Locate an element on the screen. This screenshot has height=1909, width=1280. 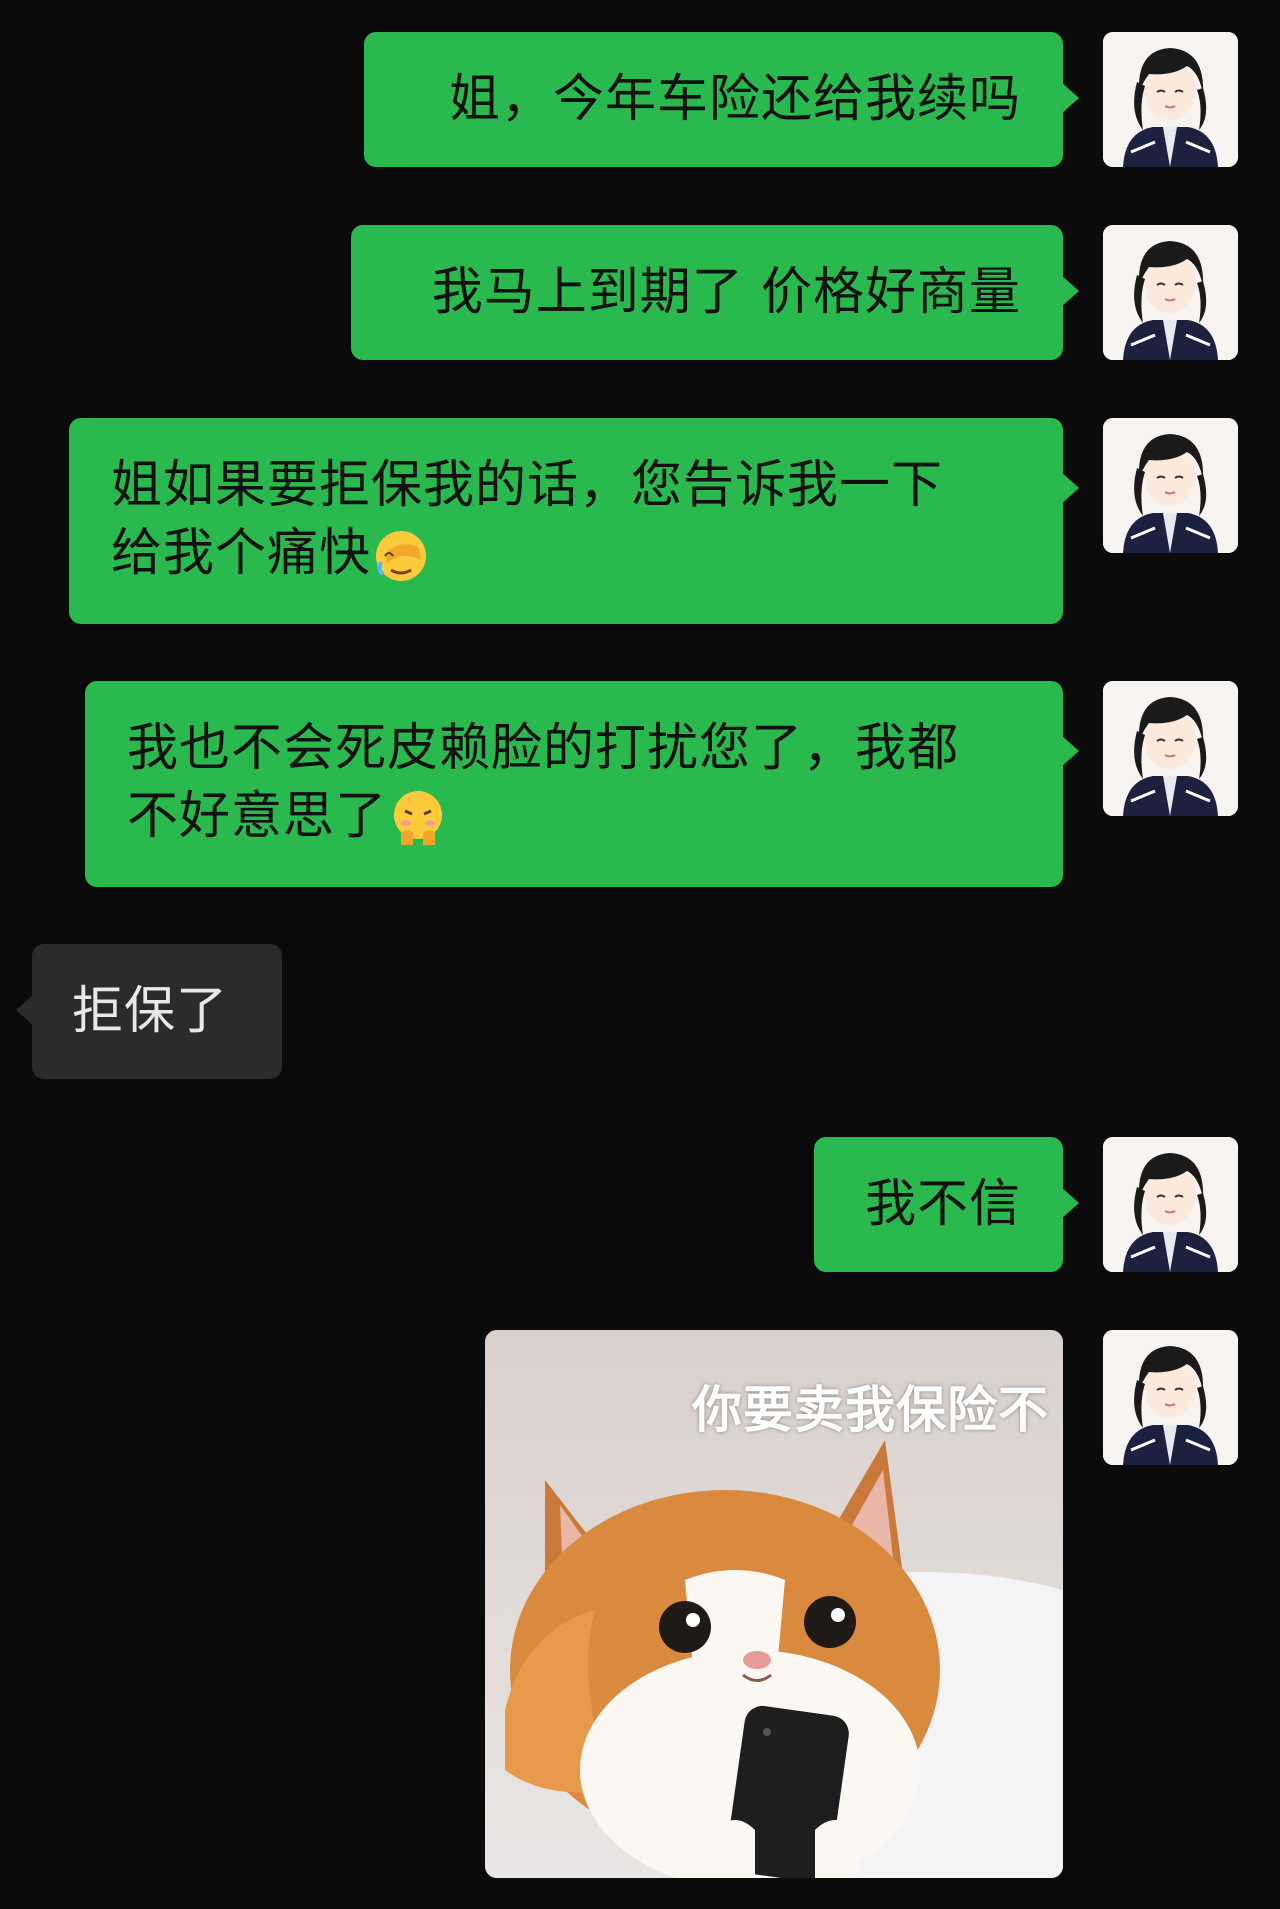
message-bubble-outgoing: 我马上到期了 价格好商量 is located at coordinates (715, 292).